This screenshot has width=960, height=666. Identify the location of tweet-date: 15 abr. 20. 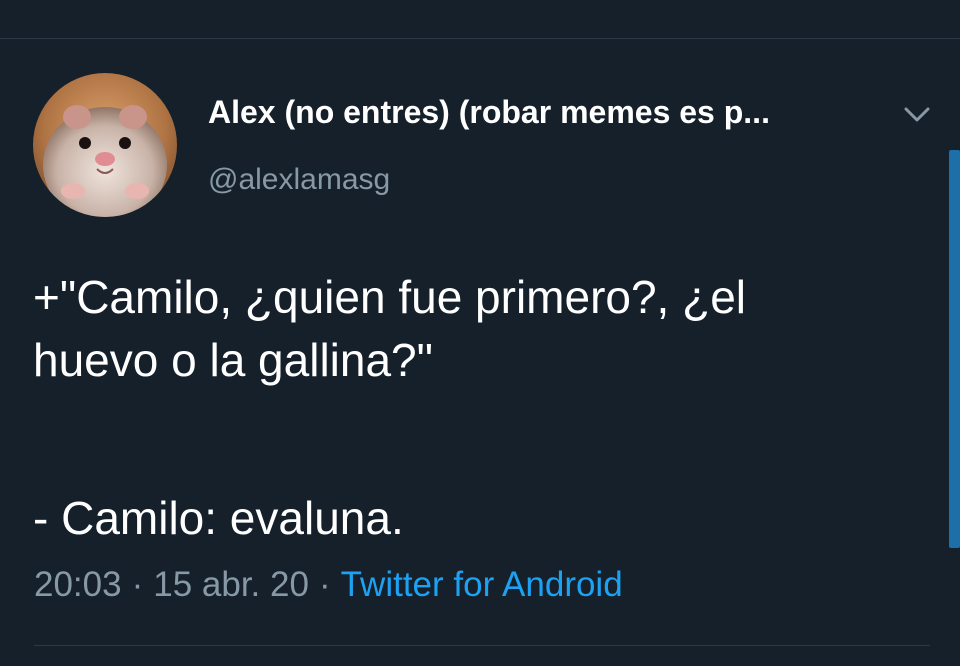
(231, 584).